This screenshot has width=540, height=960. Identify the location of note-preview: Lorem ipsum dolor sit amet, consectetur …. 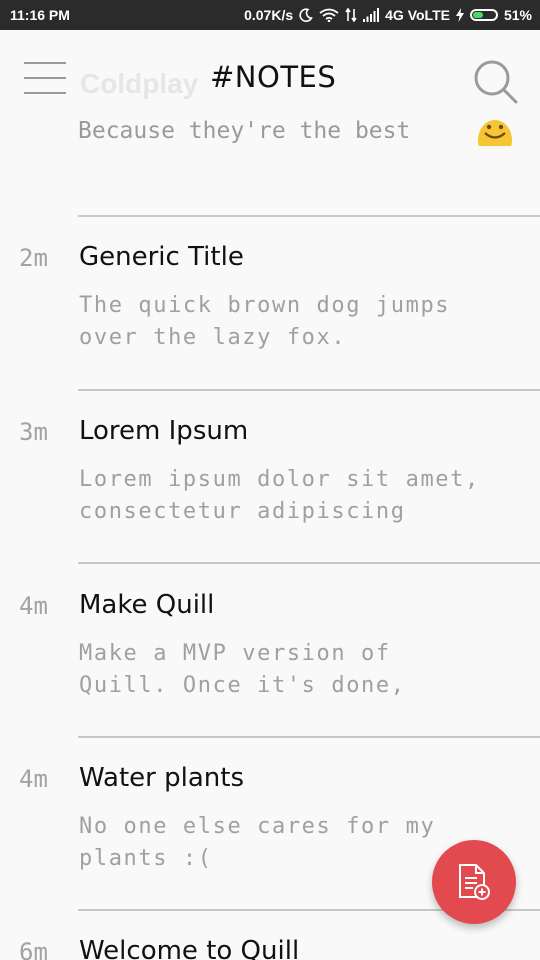
(279, 495).